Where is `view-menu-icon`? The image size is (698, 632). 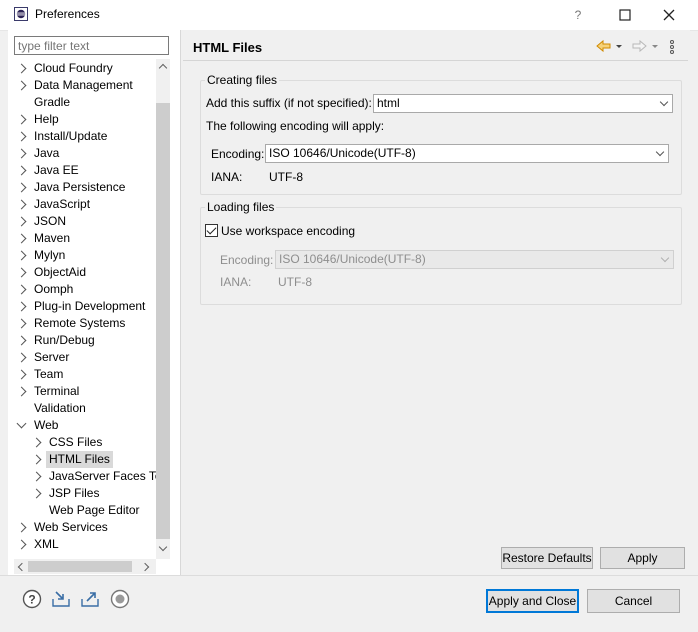 view-menu-icon is located at coordinates (672, 47).